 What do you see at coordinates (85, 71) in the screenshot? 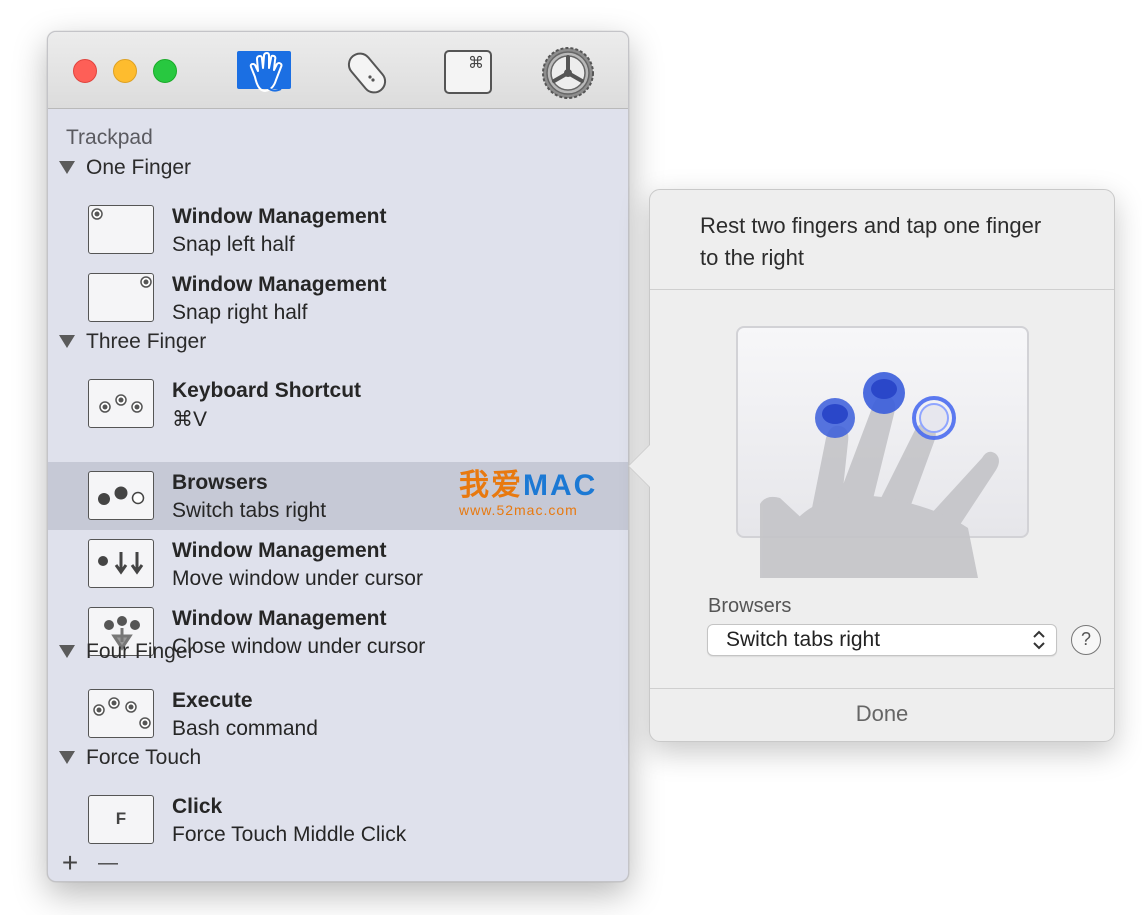
I see `close-button` at bounding box center [85, 71].